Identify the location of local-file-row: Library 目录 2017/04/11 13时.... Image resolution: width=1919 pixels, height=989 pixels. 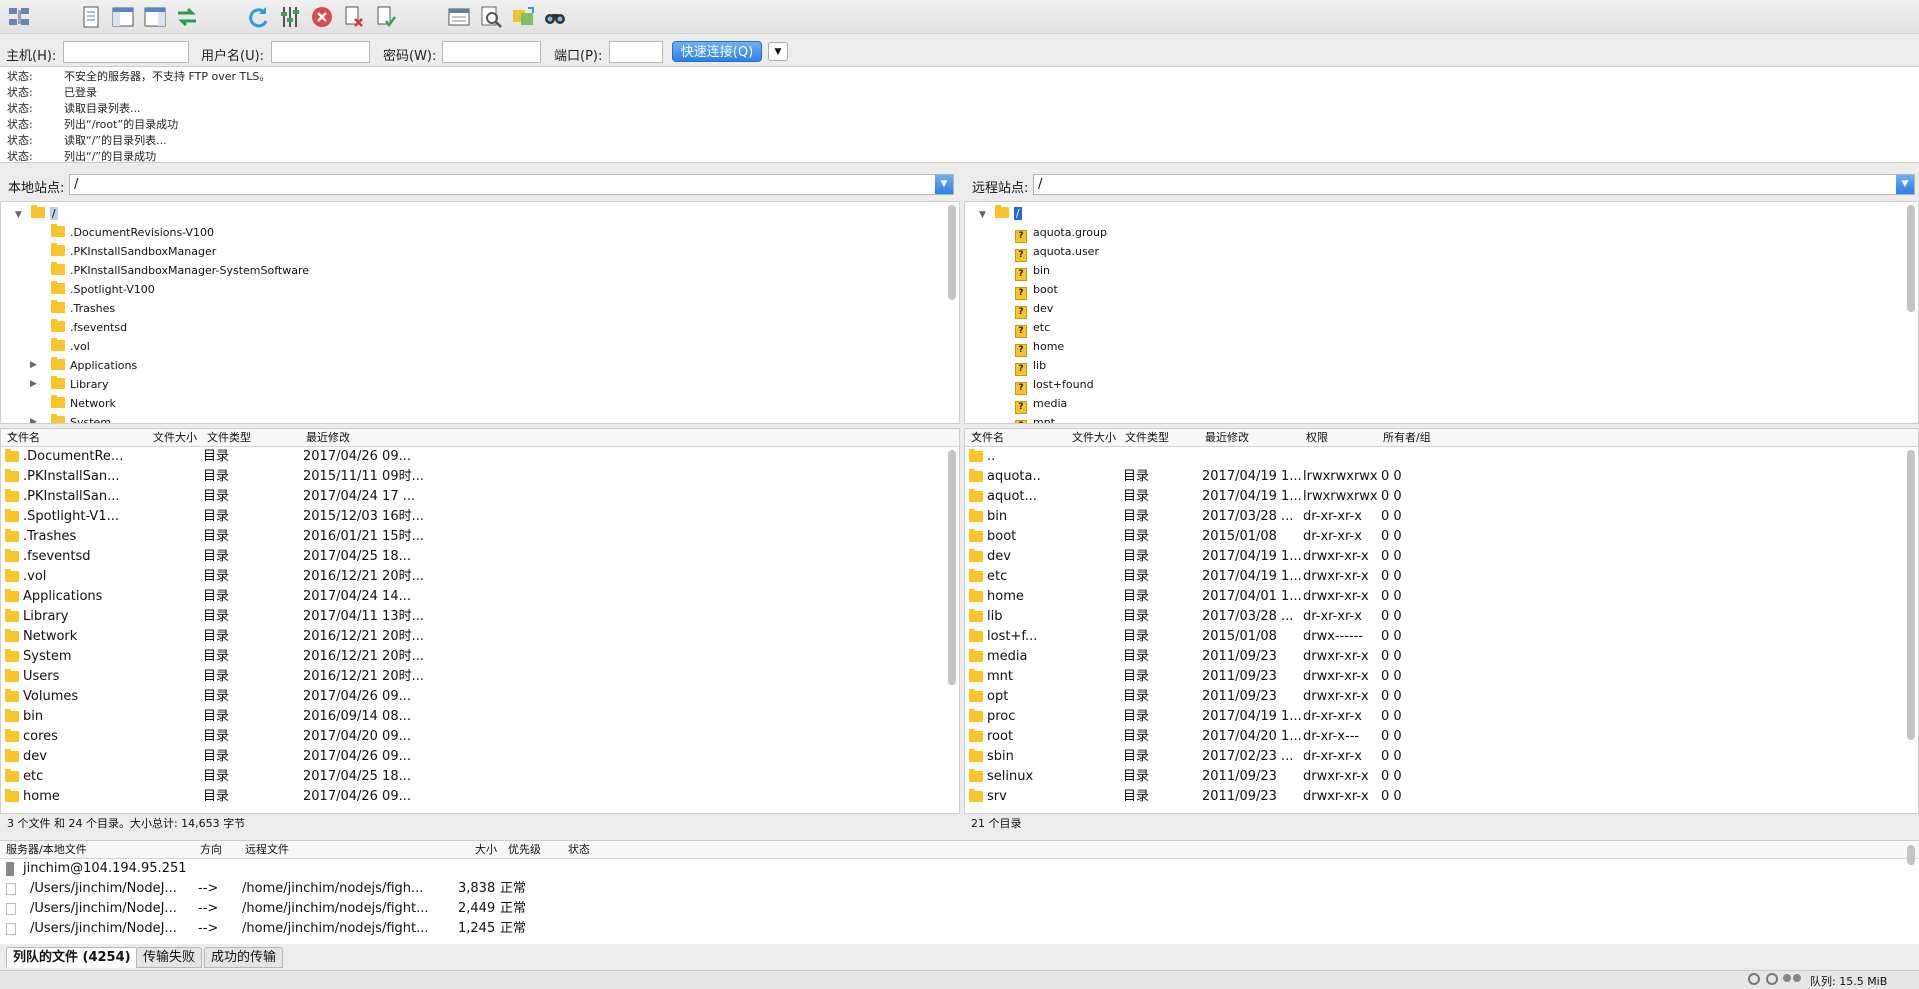
(473, 617).